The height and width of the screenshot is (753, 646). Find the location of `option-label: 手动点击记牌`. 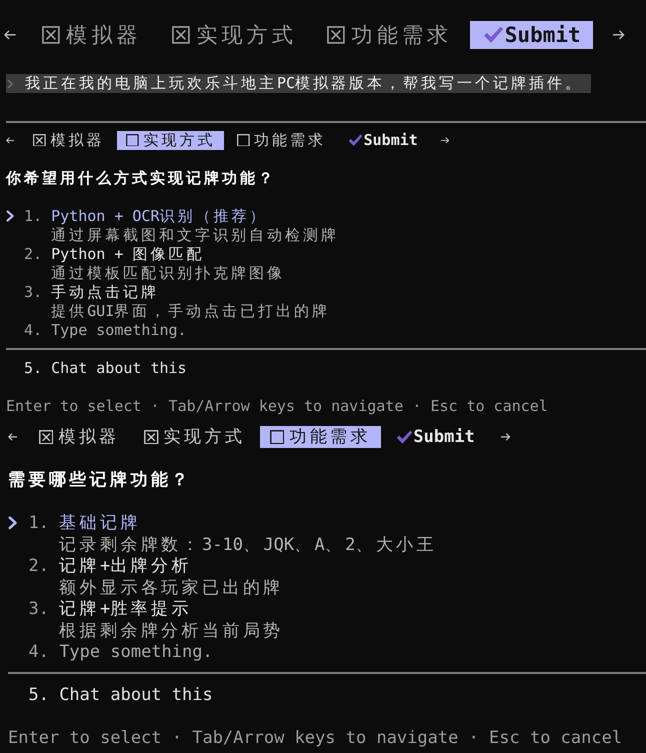

option-label: 手动点击记牌 is located at coordinates (105, 292).